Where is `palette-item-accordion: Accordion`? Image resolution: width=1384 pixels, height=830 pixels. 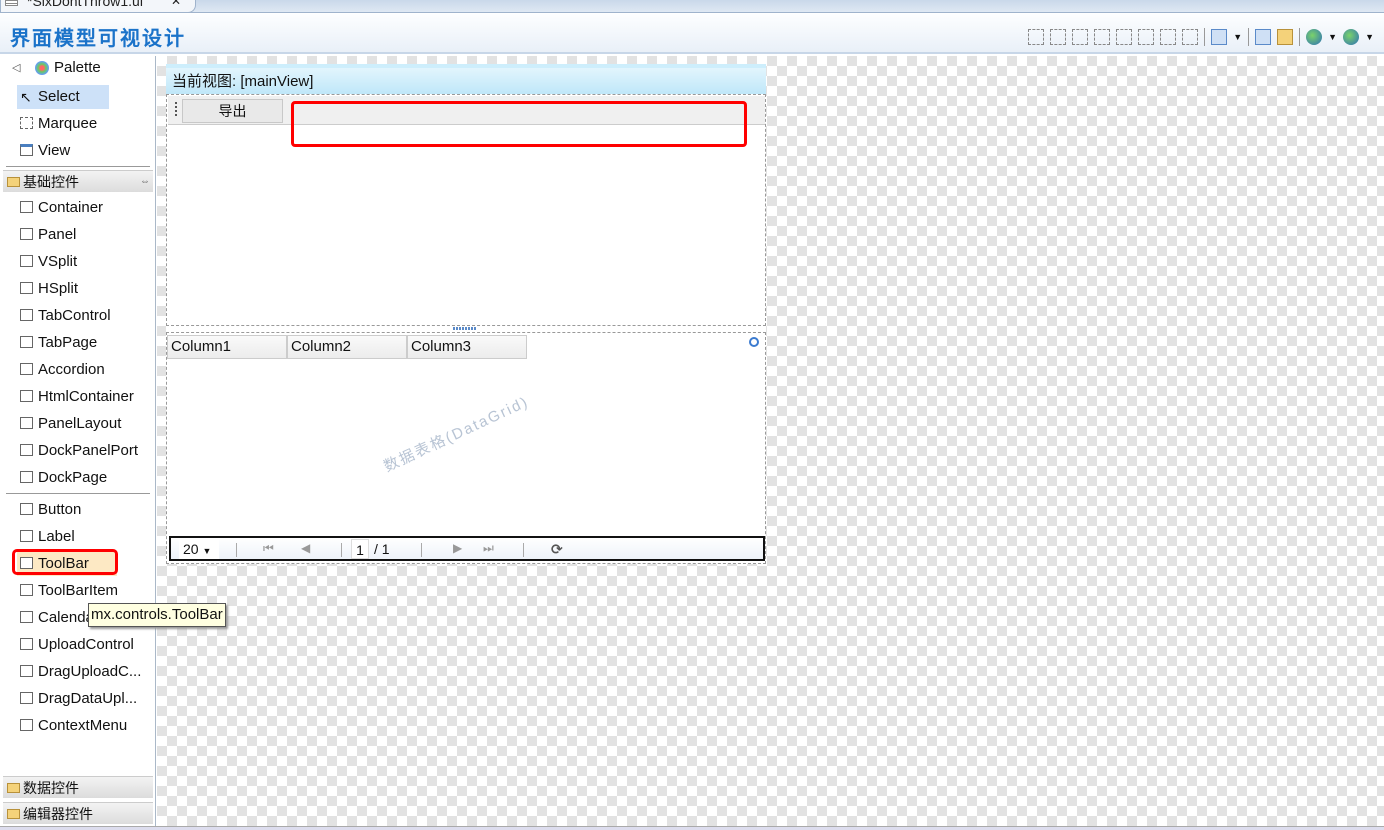 palette-item-accordion: Accordion is located at coordinates (61, 370).